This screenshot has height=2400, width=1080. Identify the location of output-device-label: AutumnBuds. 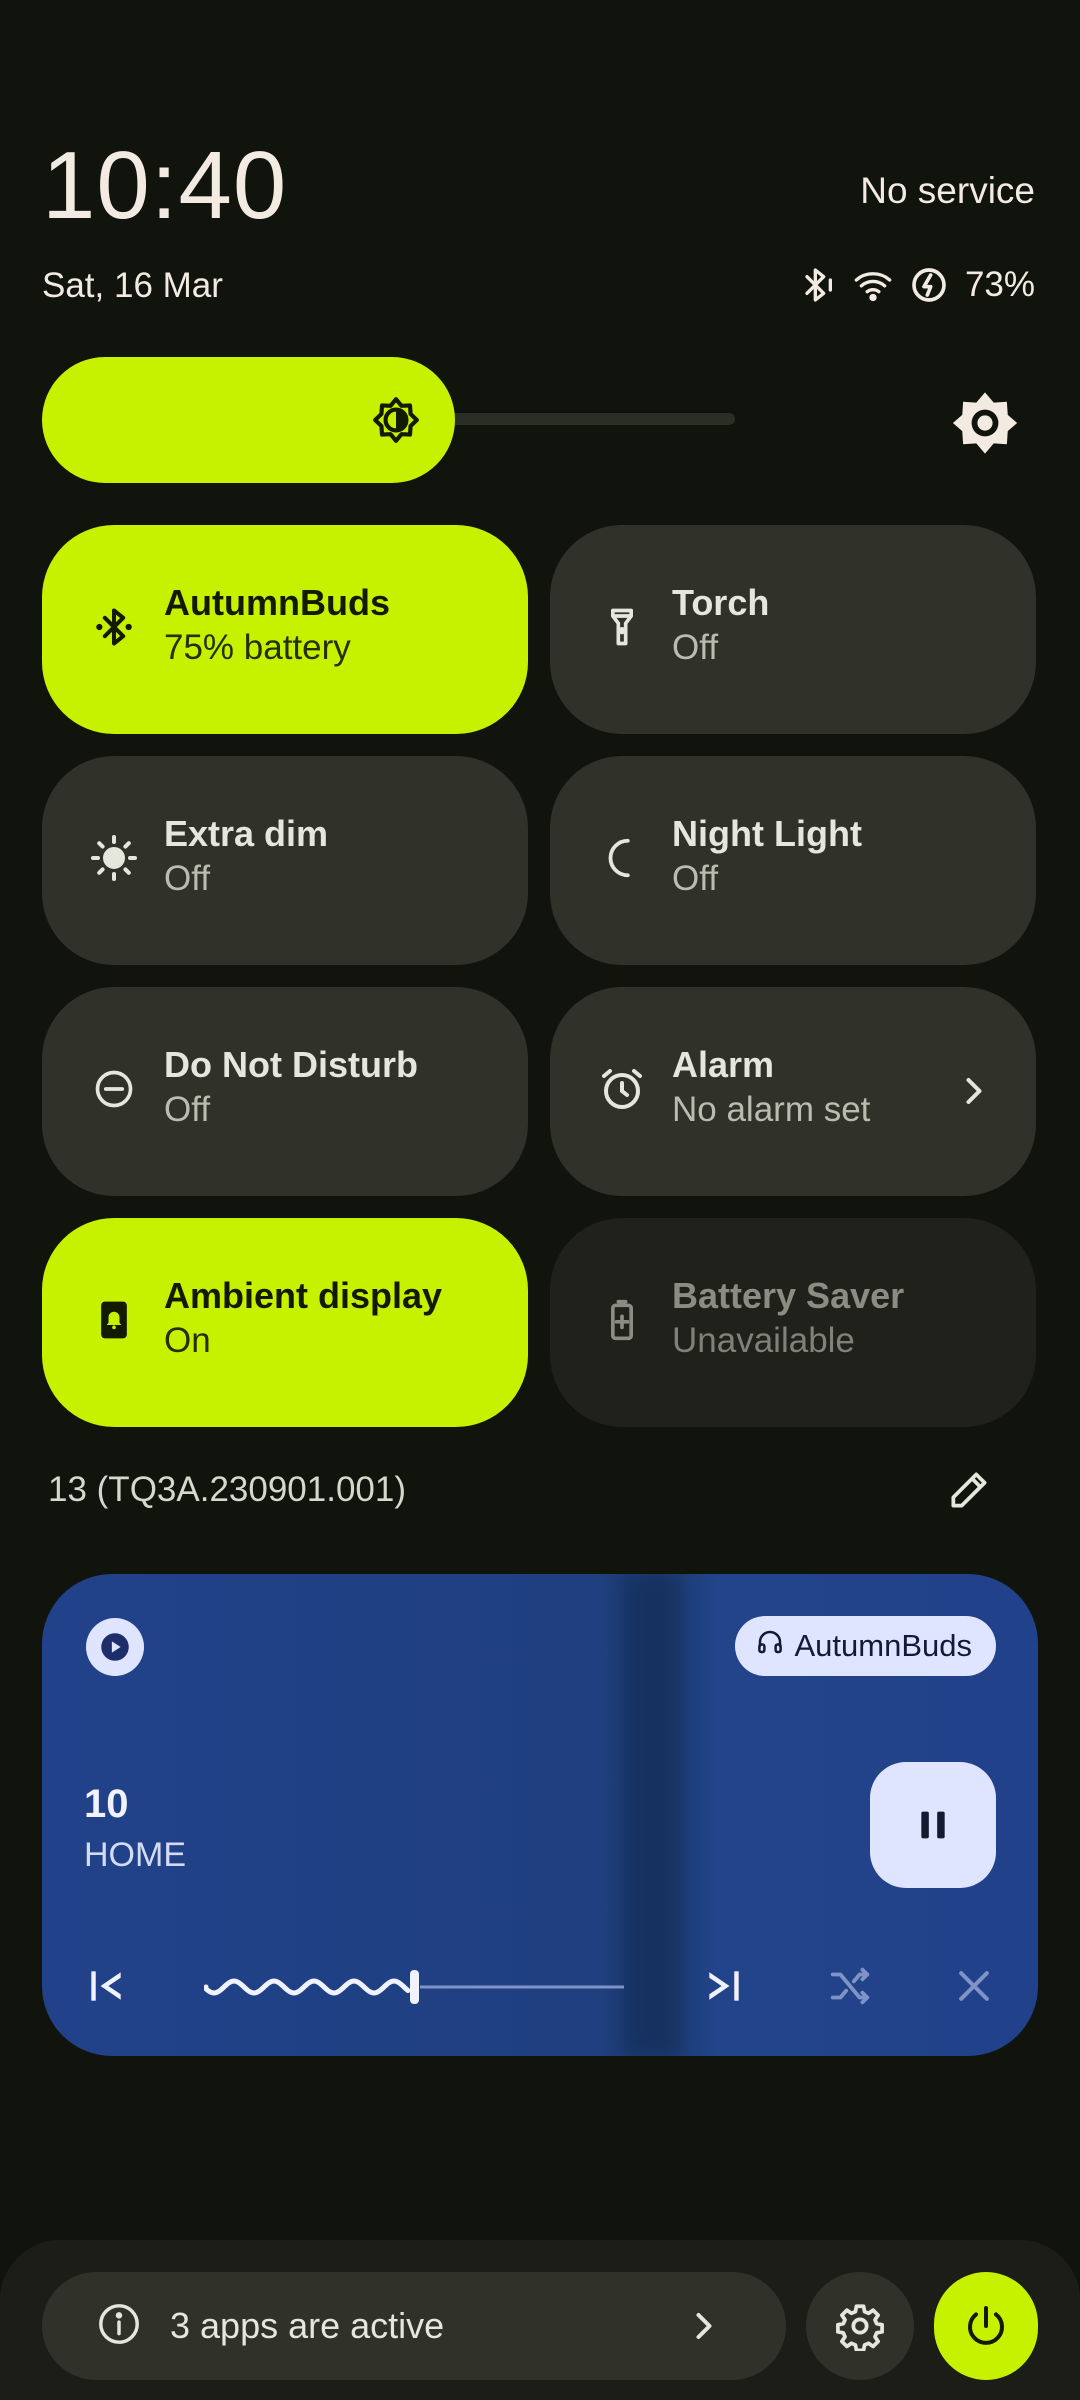
(883, 1645).